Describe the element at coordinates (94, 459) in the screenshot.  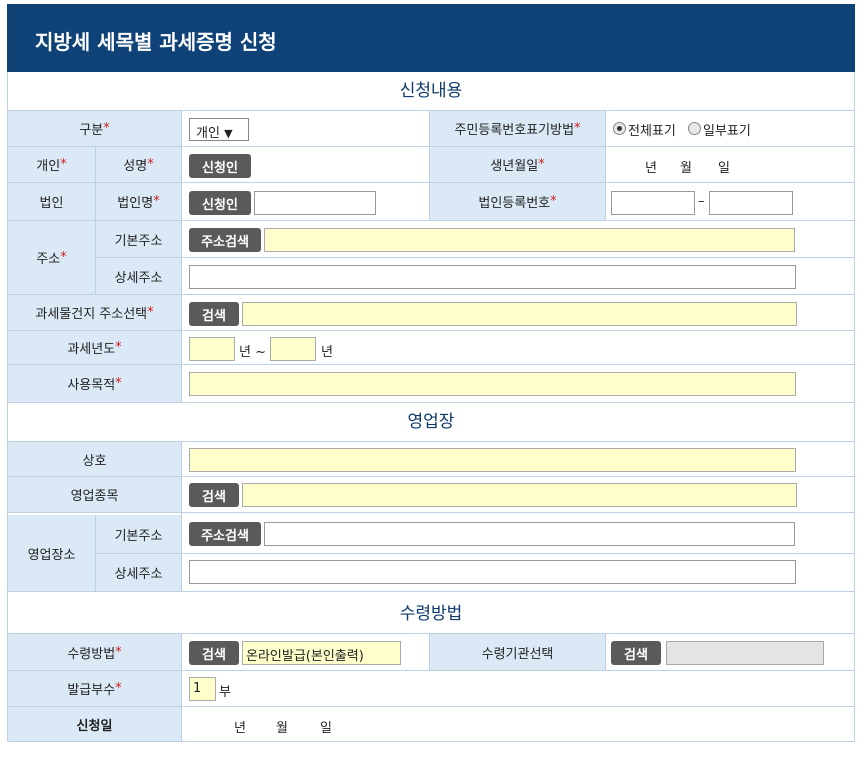
I see `trade-name-label: 상호` at that location.